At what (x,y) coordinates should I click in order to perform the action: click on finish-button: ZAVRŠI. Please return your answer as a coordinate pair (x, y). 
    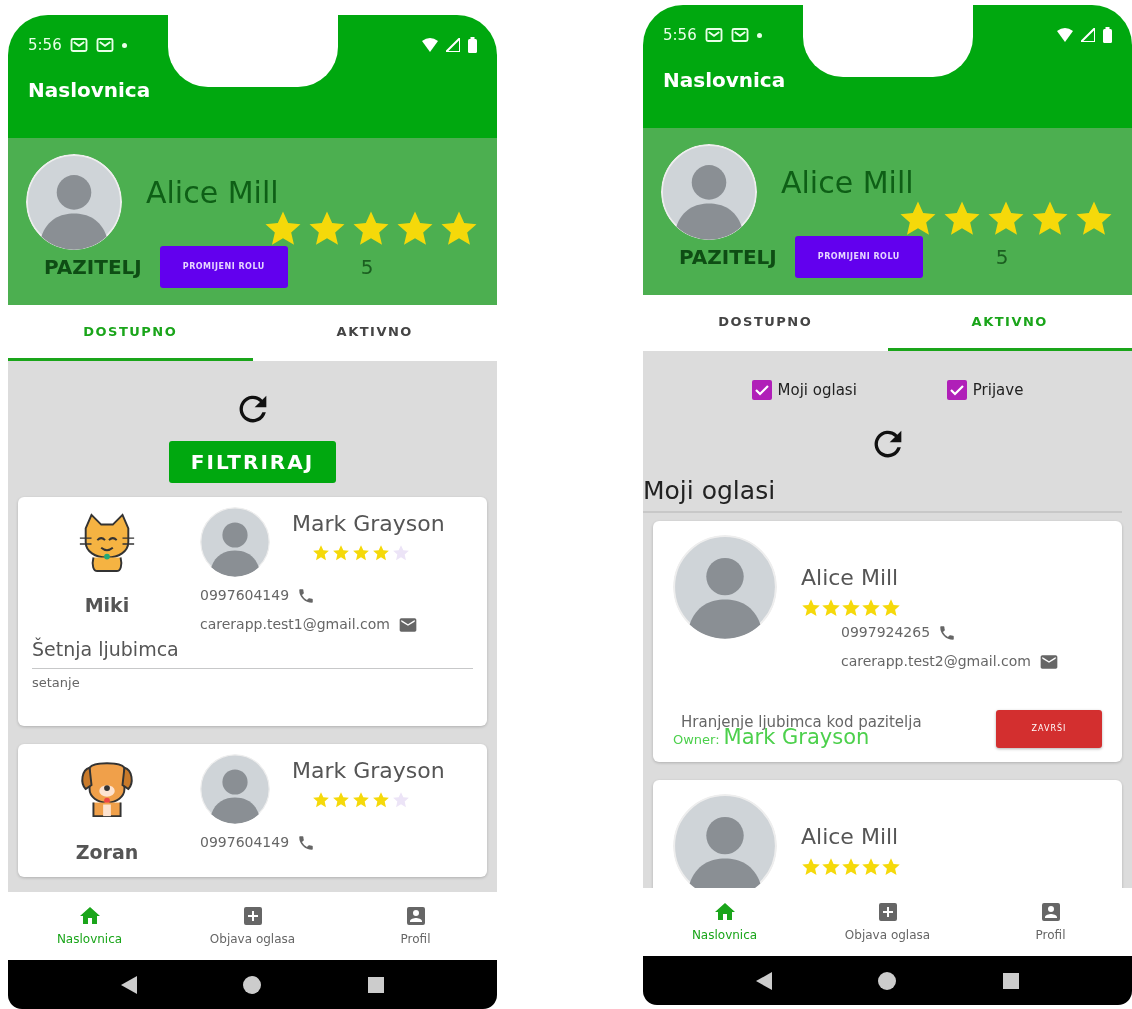
    Looking at the image, I should click on (1049, 729).